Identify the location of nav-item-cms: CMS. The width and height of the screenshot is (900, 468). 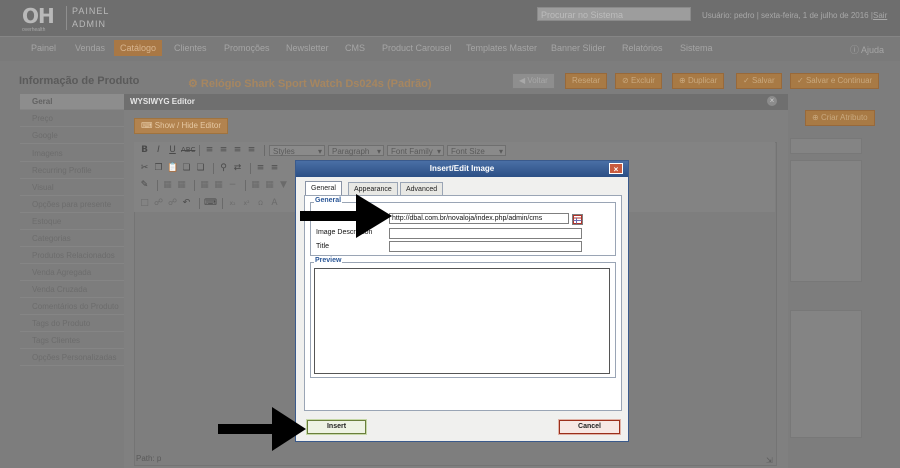
(355, 48).